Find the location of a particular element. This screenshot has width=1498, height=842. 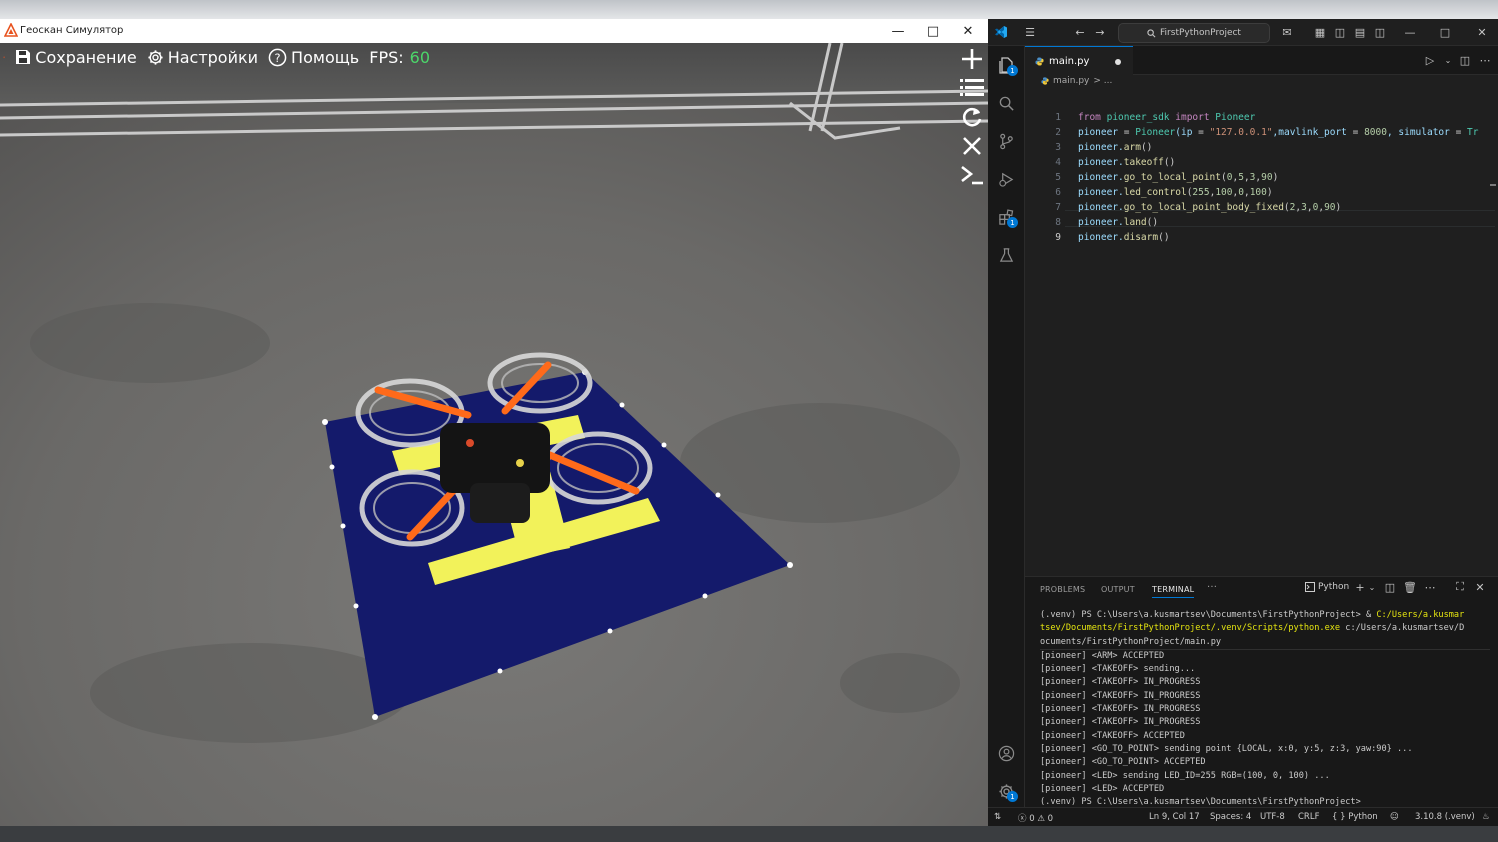

command-center-search: FirstPythonProject is located at coordinates (1194, 33).